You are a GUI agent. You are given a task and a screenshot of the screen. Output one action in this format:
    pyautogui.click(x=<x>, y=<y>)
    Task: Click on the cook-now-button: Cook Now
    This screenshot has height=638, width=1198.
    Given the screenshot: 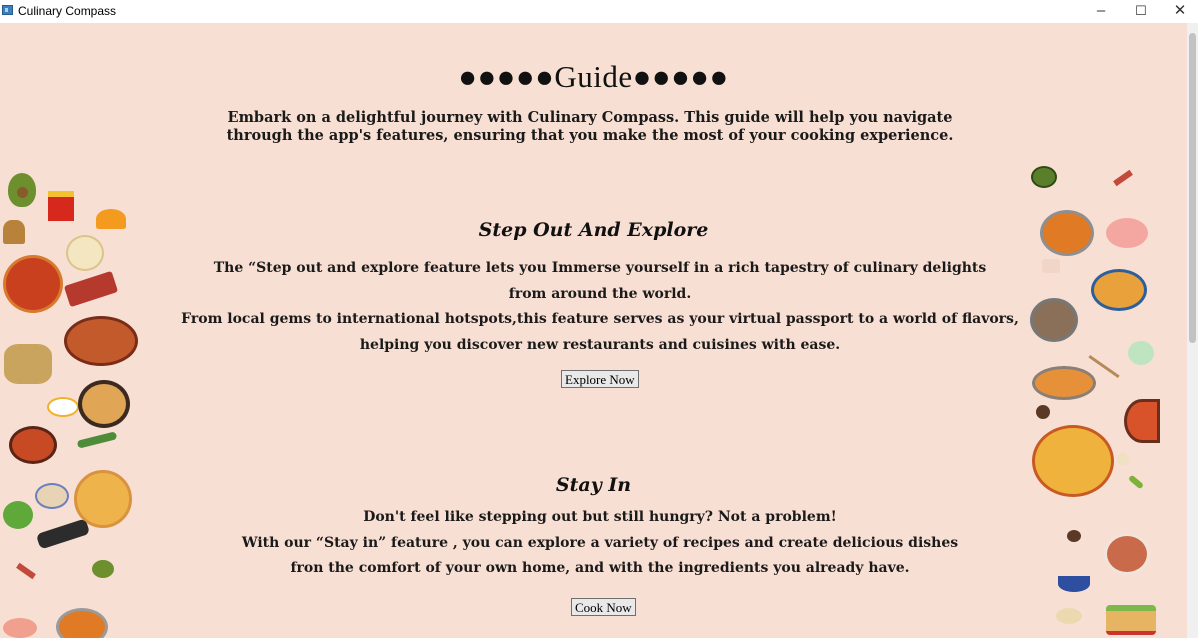 What is the action you would take?
    pyautogui.click(x=603, y=607)
    